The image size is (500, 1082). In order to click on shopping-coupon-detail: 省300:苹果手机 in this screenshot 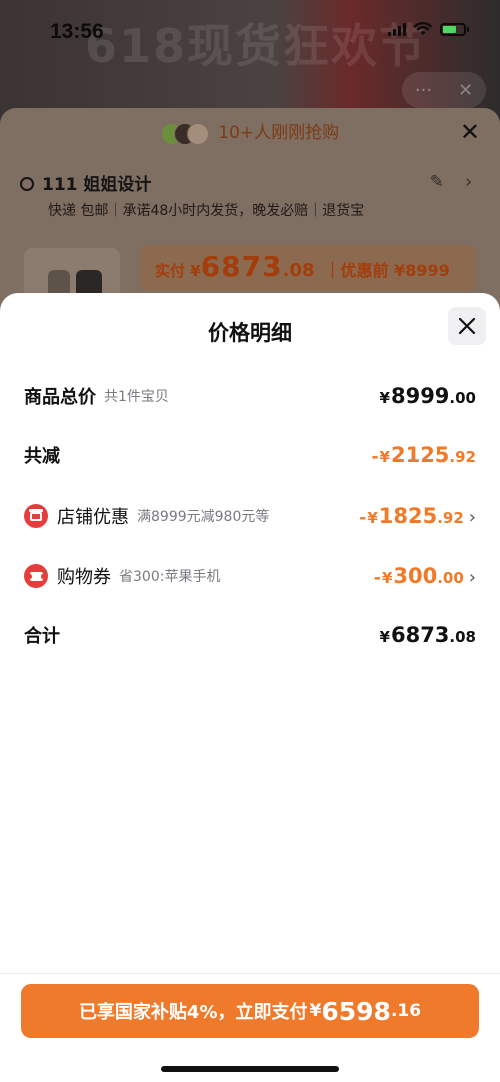, I will do `click(170, 577)`.